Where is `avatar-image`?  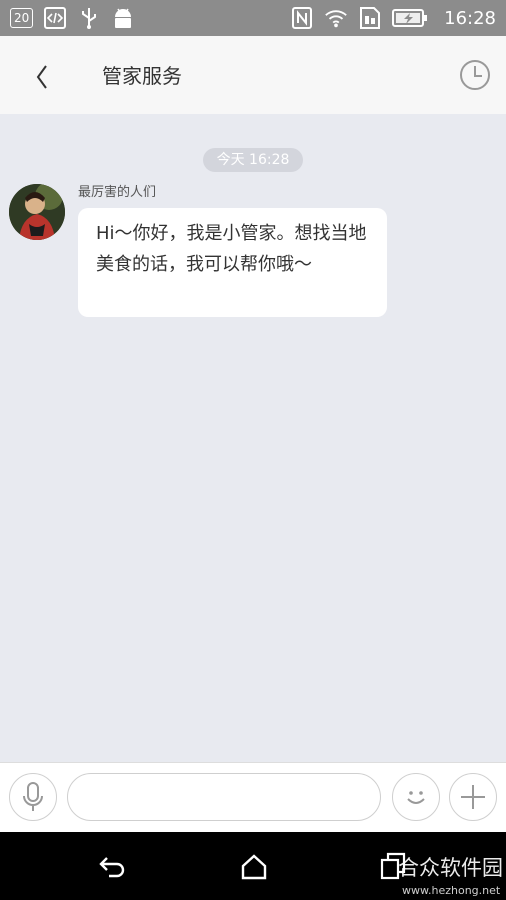
avatar-image is located at coordinates (37, 212).